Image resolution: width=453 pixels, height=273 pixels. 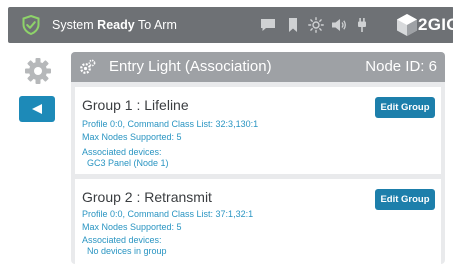 I want to click on group-title: Group 1 : Lifeline, so click(x=135, y=105).